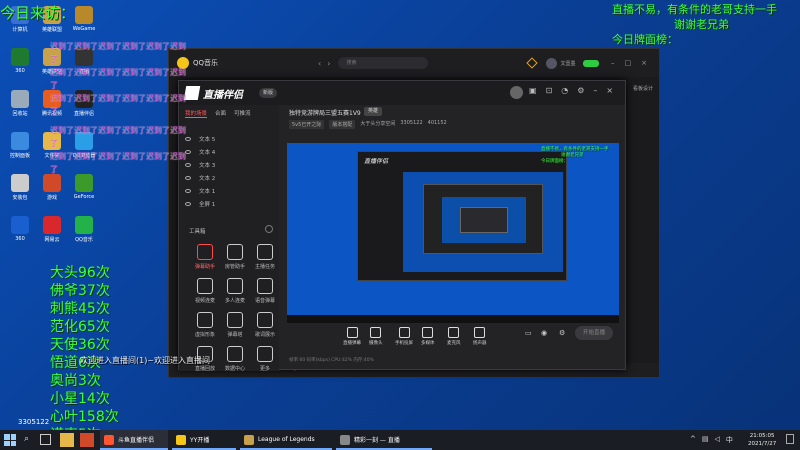 The height and width of the screenshot is (450, 800). I want to click on bell-icon: ◔, so click(564, 90).